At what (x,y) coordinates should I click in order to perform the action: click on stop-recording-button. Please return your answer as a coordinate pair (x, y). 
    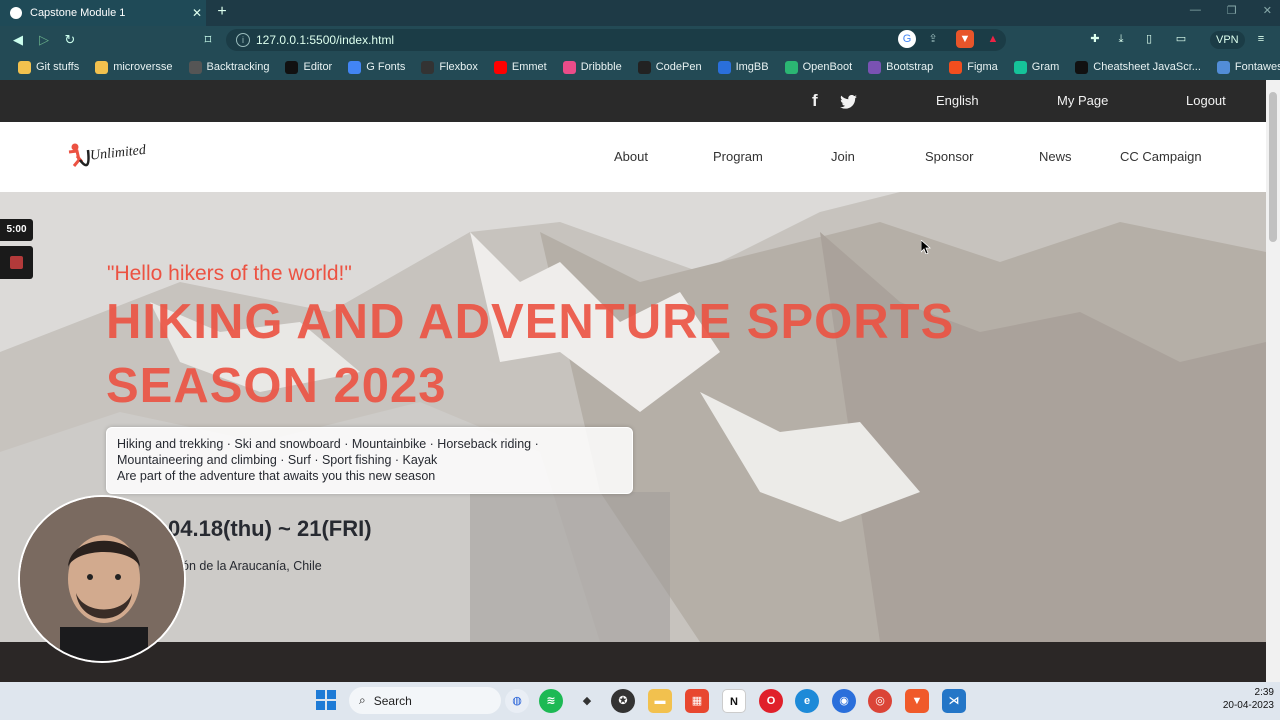
    Looking at the image, I should click on (16, 262).